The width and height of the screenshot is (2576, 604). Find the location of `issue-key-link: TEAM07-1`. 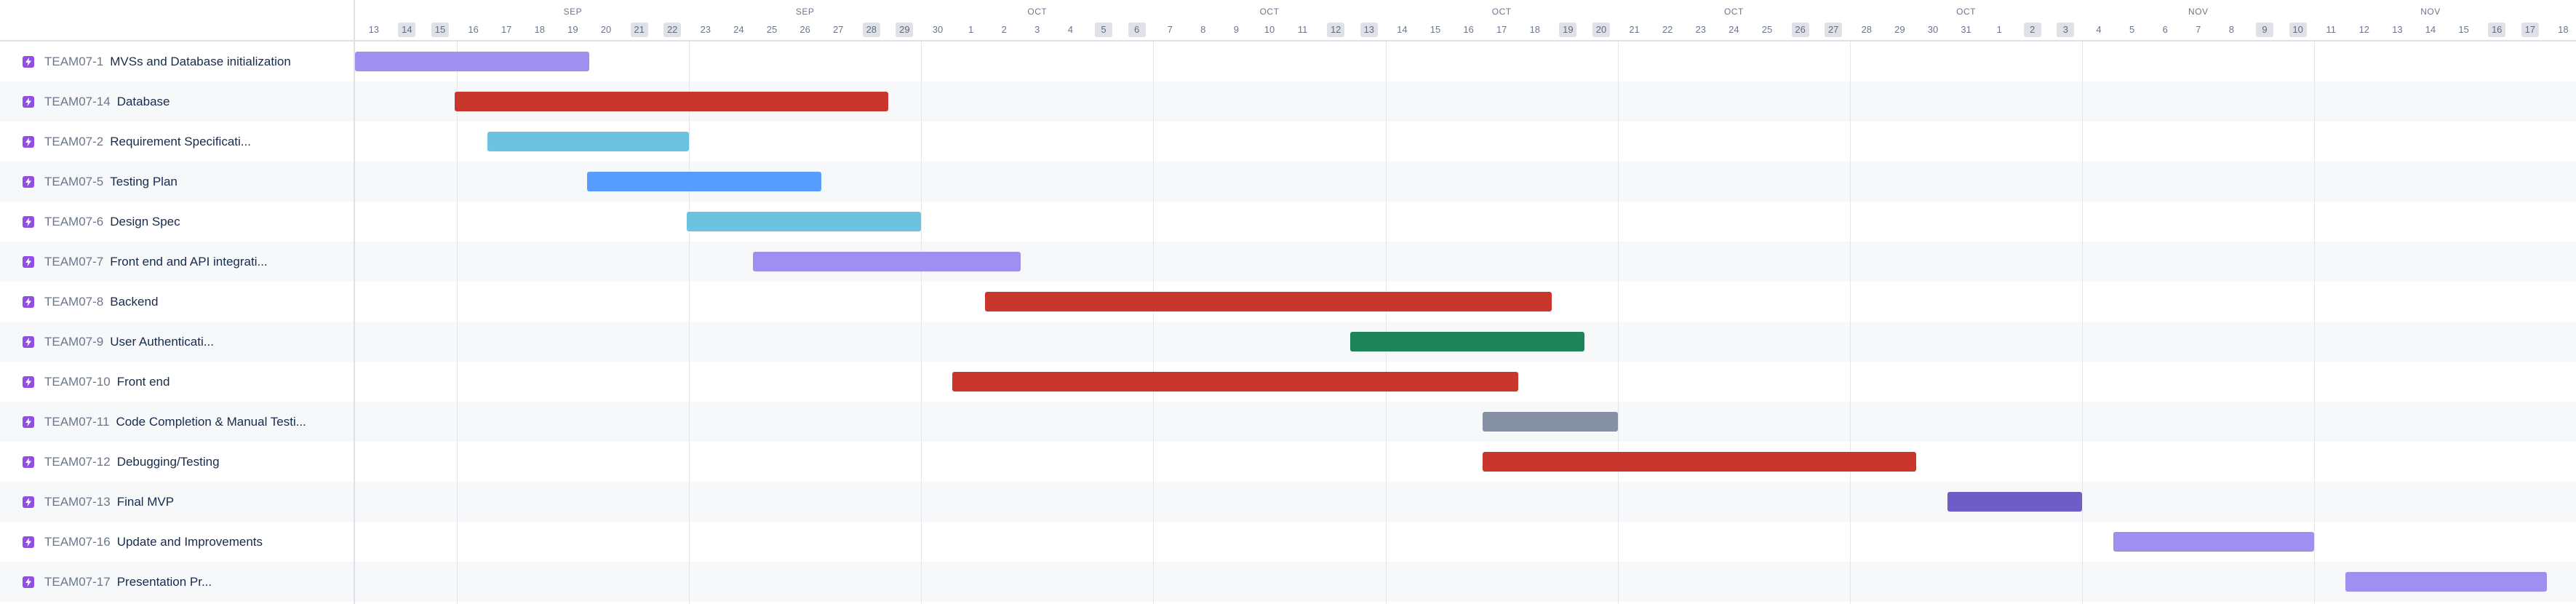

issue-key-link: TEAM07-1 is located at coordinates (73, 62).